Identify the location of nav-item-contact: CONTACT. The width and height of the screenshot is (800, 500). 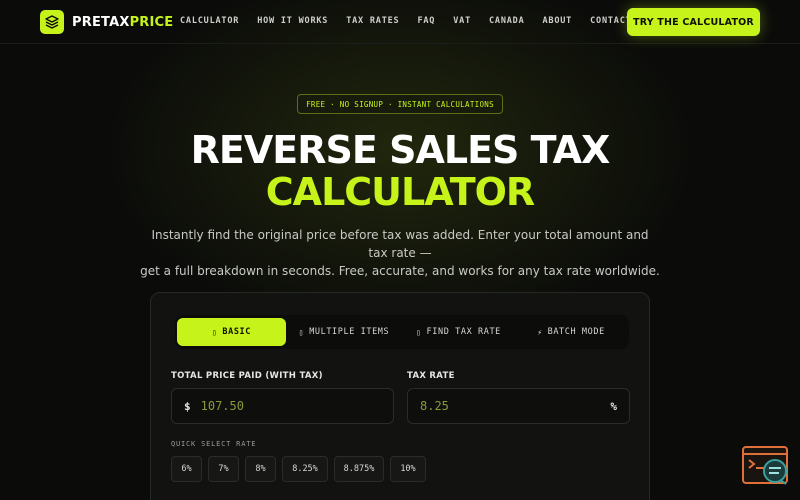
(610, 21).